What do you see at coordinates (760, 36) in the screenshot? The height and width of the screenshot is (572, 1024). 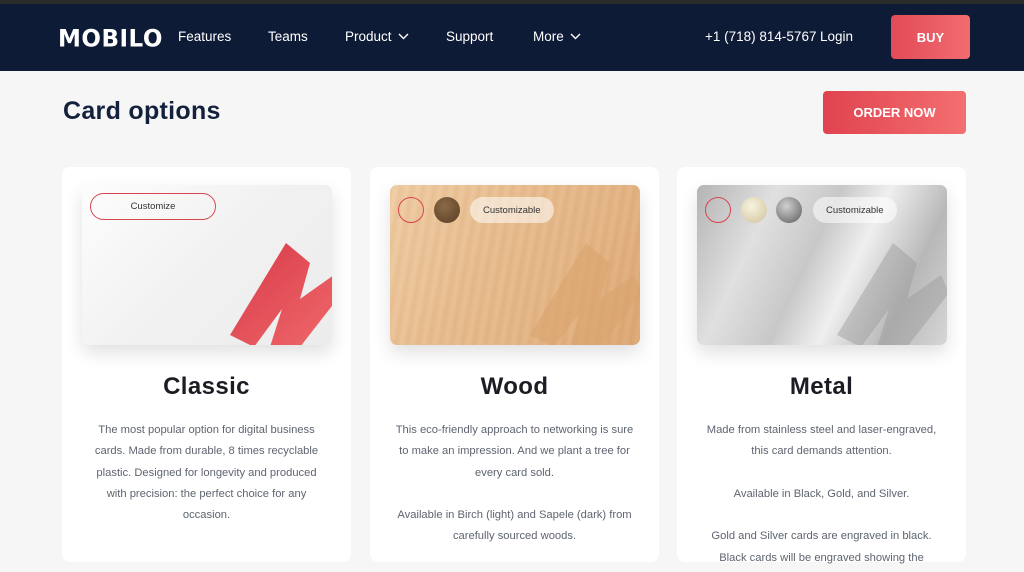 I see `phone-link: +1 (718) 814-5767` at bounding box center [760, 36].